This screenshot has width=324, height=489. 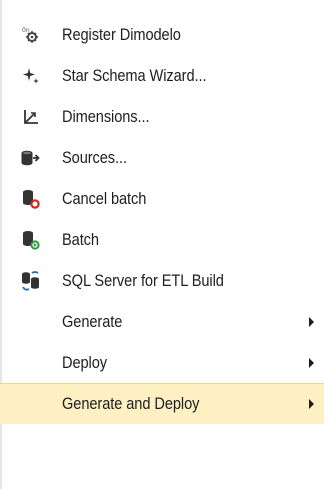 I want to click on menu-item-generate-and-deploy: Generate and Deploy, so click(x=162, y=403).